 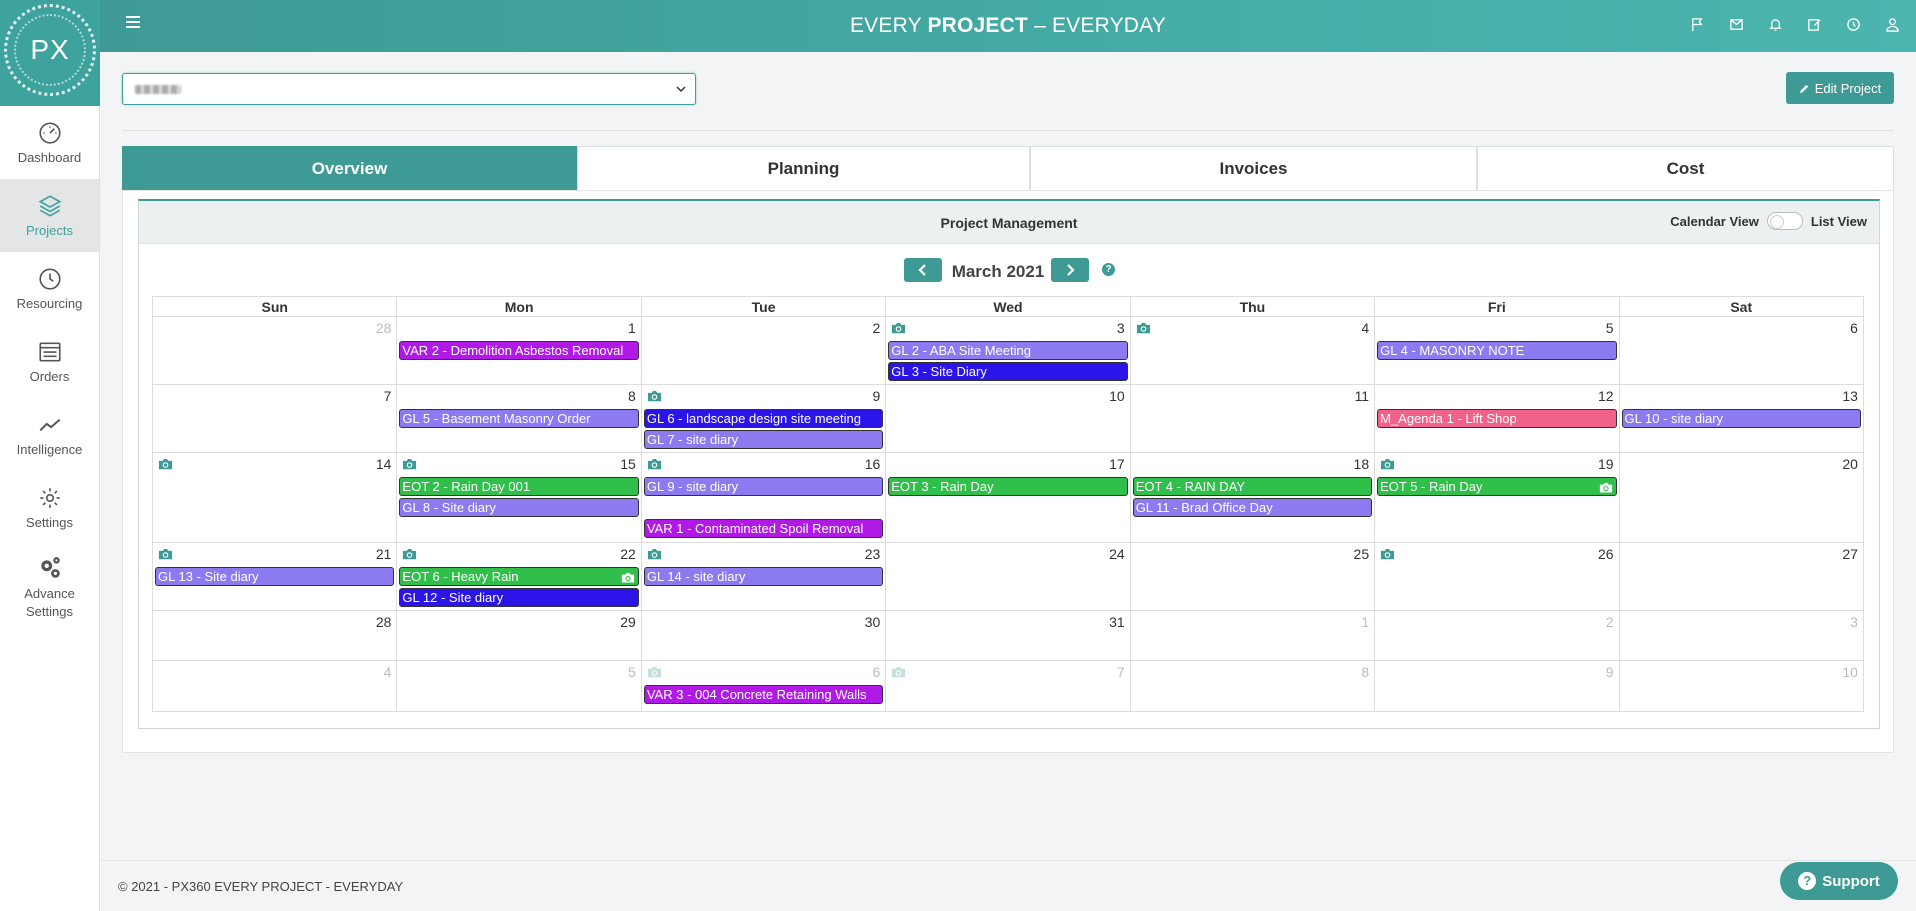 I want to click on calendar-day-cell: 5 GL 4 - MASONRY NOTE, so click(x=1497, y=351).